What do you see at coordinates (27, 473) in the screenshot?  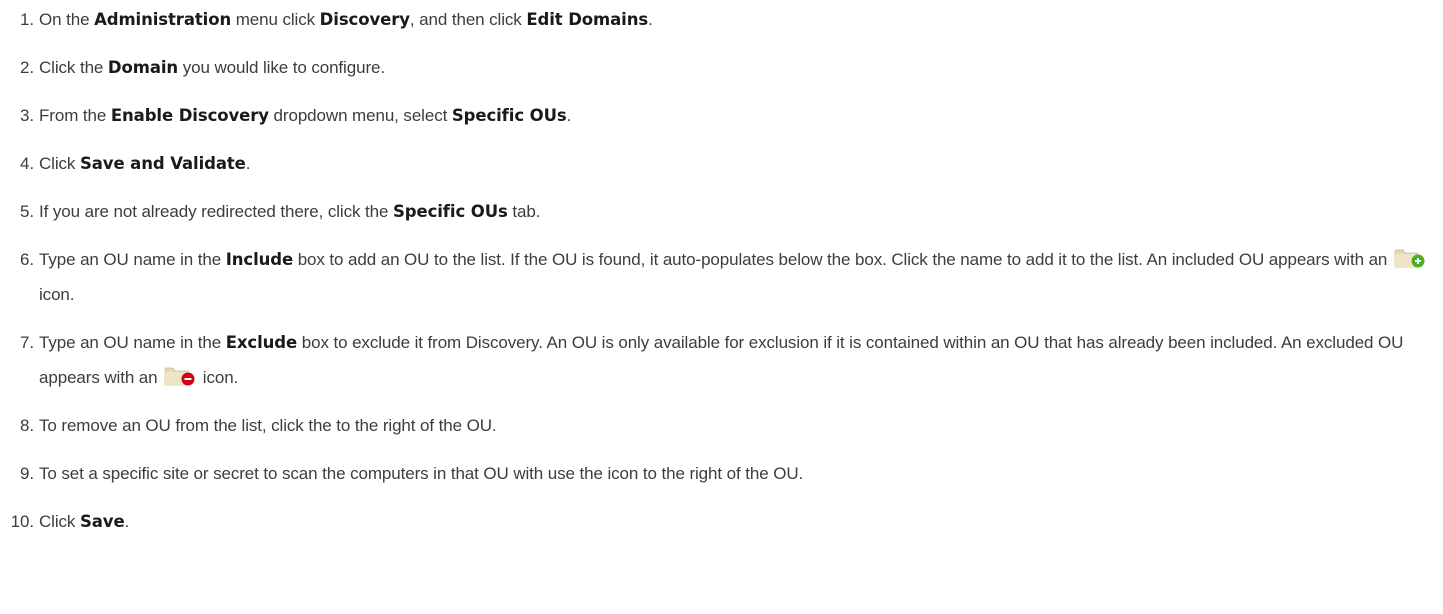 I see `step-number: 9.` at bounding box center [27, 473].